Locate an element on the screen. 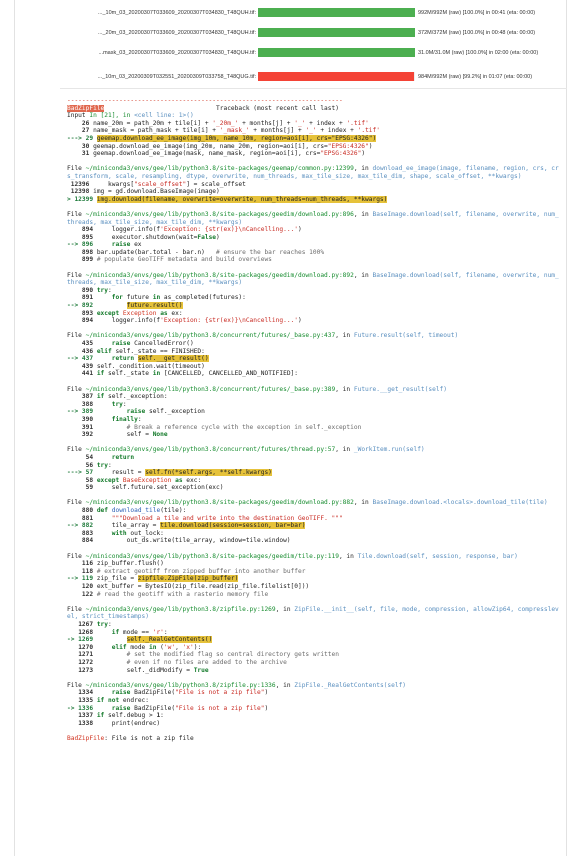  final-error-line: BadZipFile: File is not a zip file is located at coordinates (314, 739).